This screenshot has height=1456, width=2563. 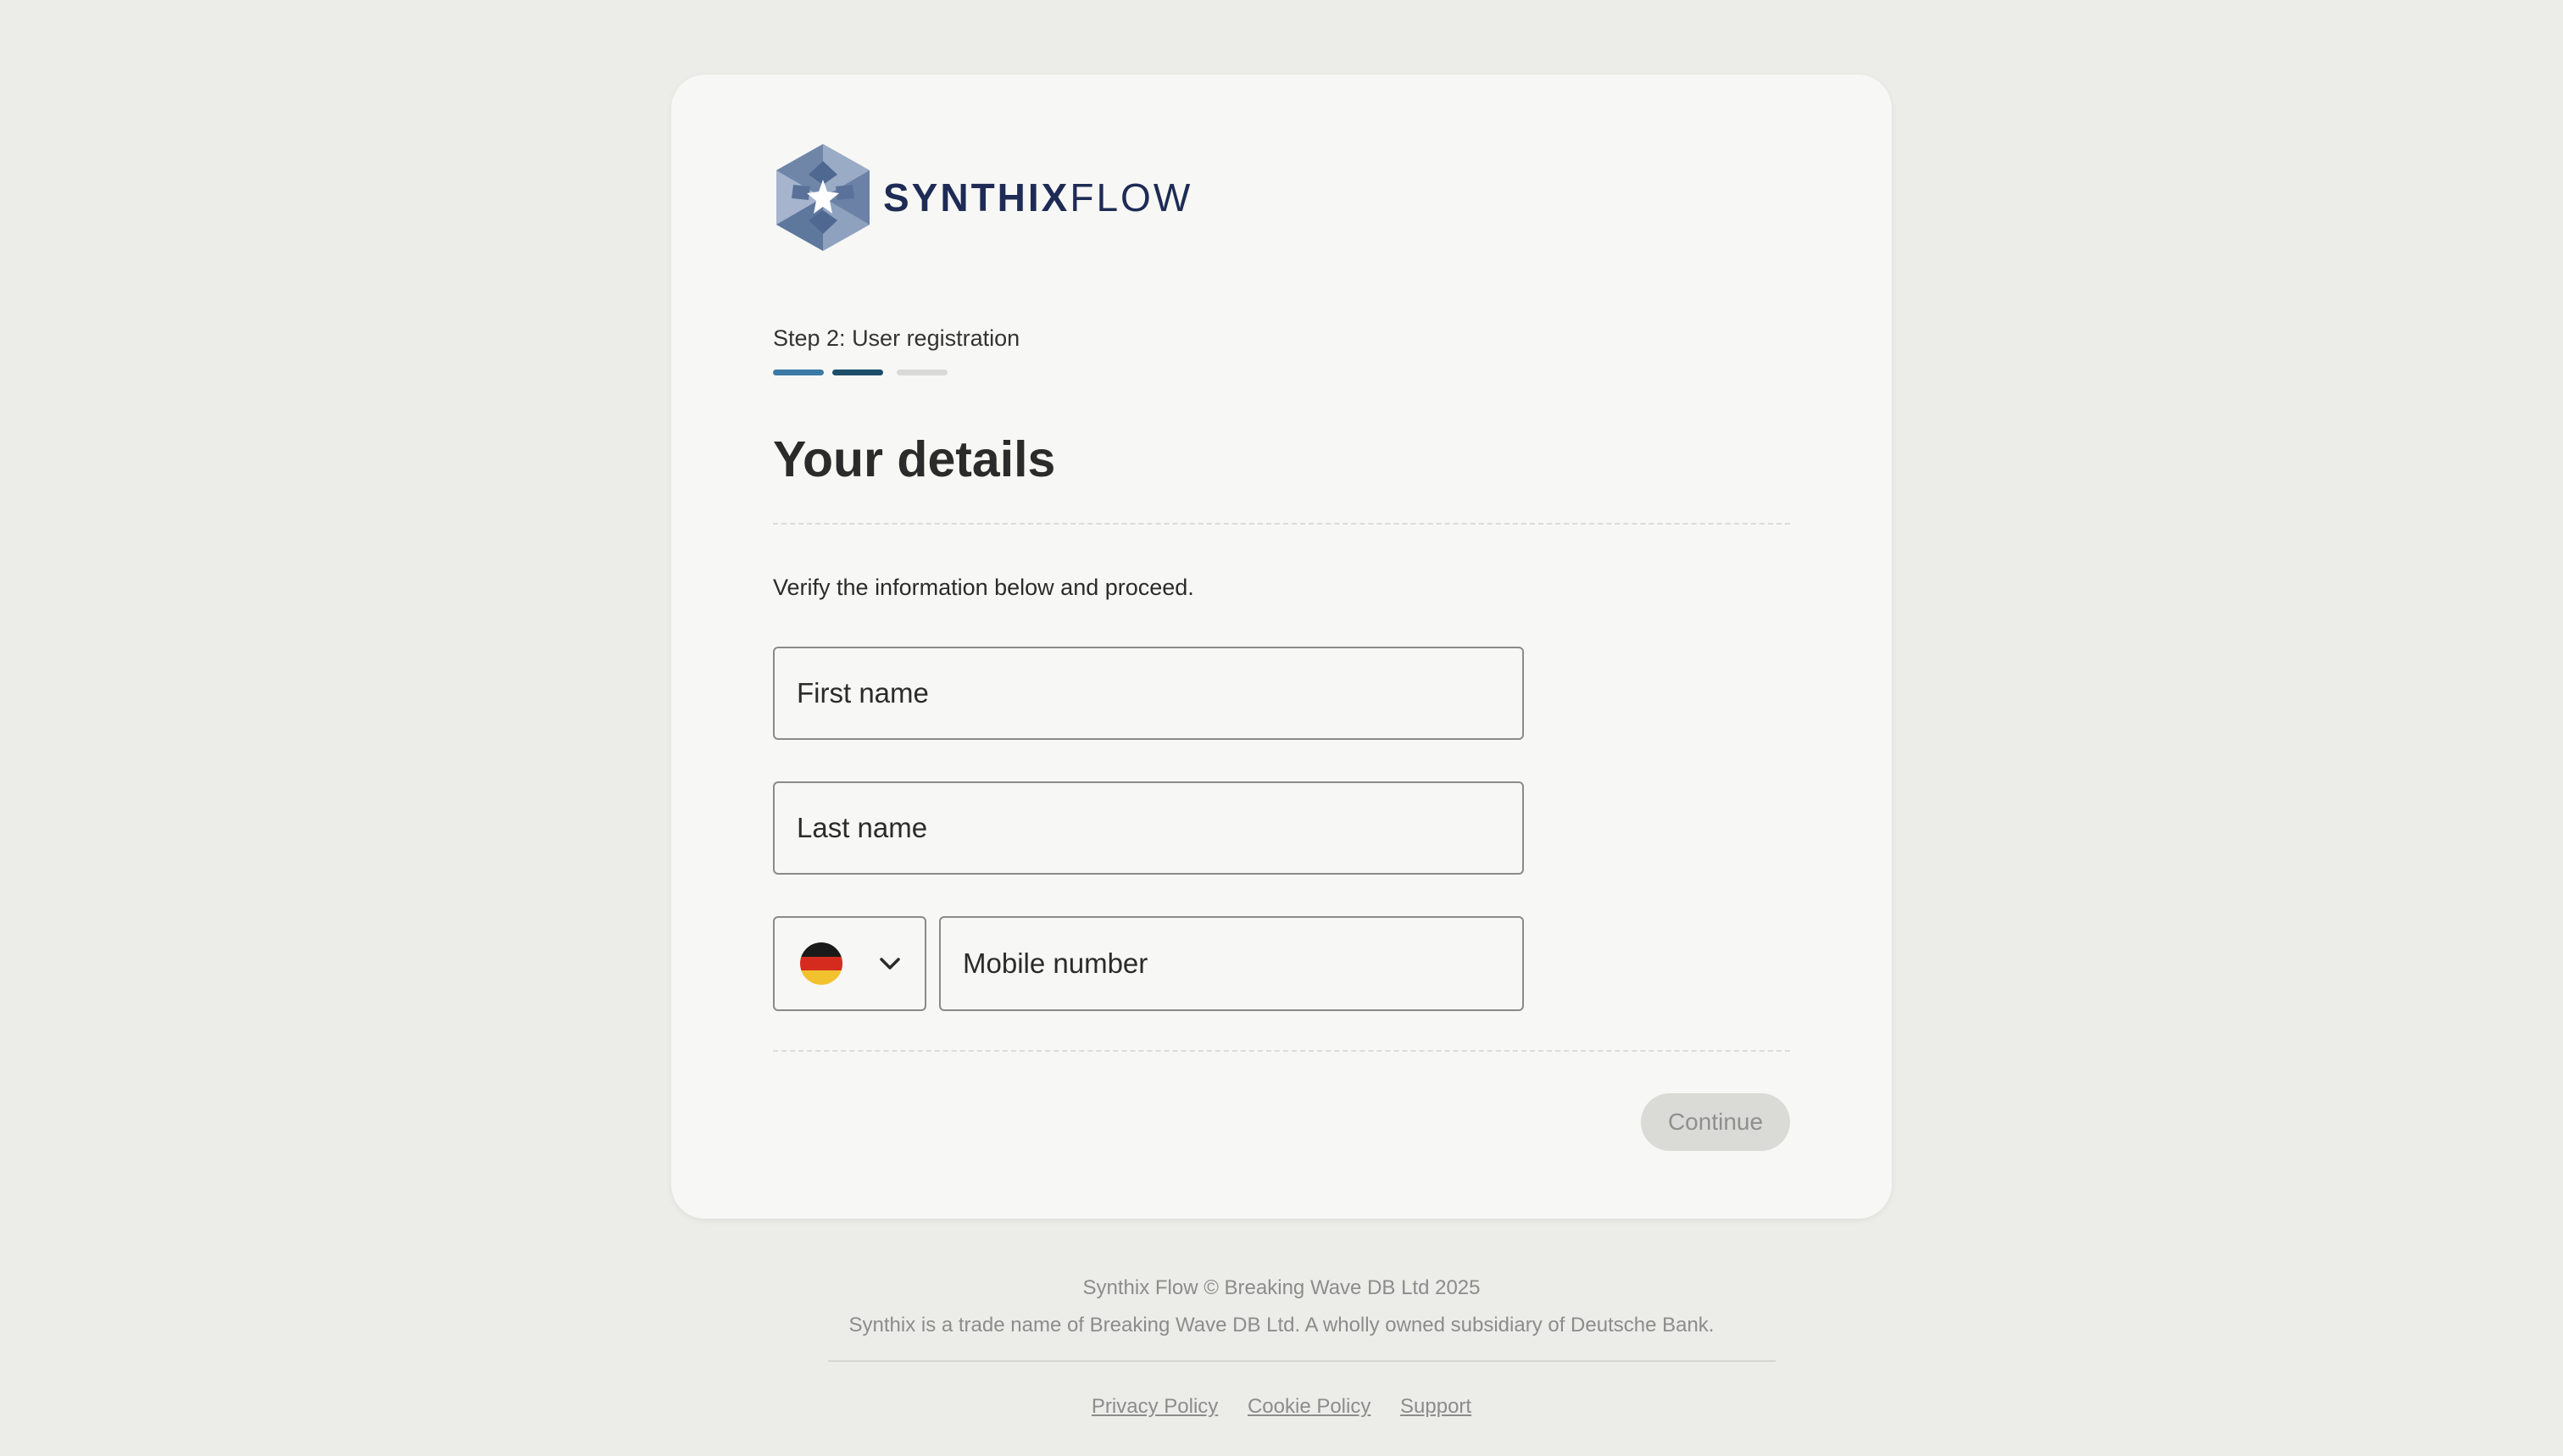 What do you see at coordinates (890, 964) in the screenshot?
I see `chevron-down-icon` at bounding box center [890, 964].